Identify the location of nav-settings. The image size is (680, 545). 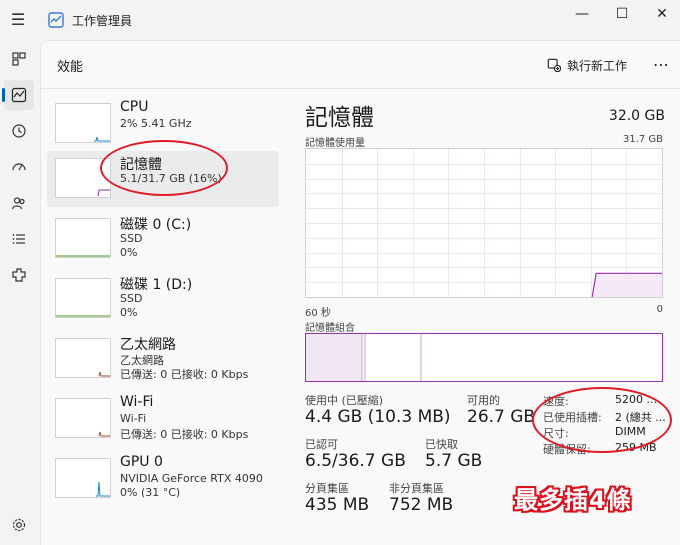
(19, 525).